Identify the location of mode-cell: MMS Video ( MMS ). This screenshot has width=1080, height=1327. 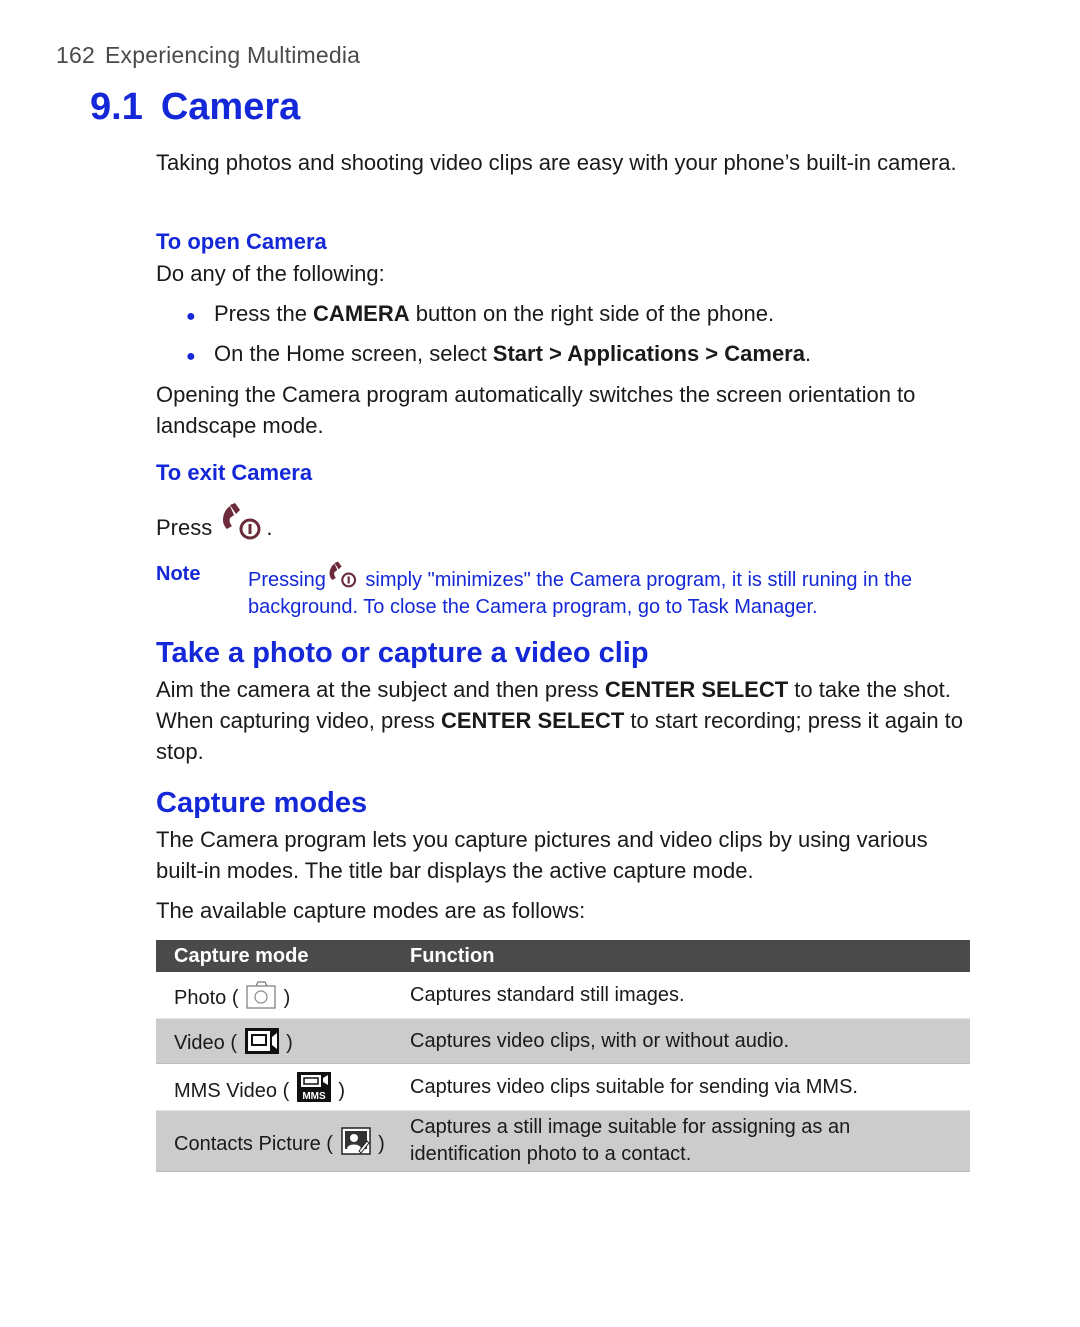
(283, 1087).